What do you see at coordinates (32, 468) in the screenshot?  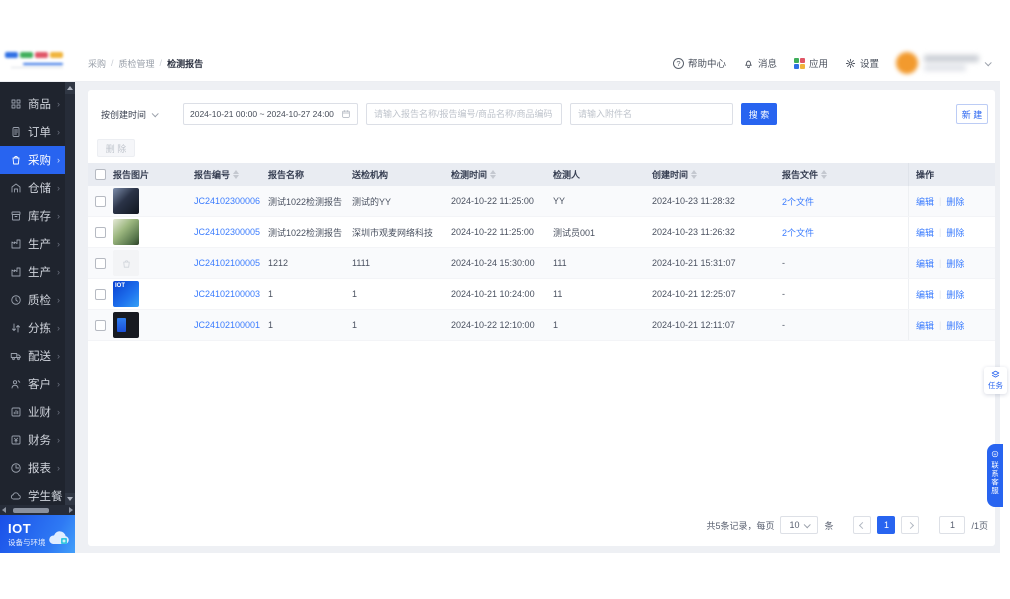 I see `sidebar-item-reports: 报表` at bounding box center [32, 468].